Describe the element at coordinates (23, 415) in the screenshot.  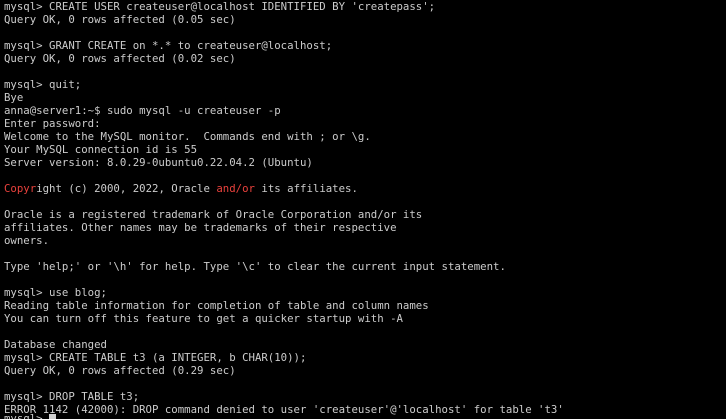
I see `prompt-text: mysql>` at that location.